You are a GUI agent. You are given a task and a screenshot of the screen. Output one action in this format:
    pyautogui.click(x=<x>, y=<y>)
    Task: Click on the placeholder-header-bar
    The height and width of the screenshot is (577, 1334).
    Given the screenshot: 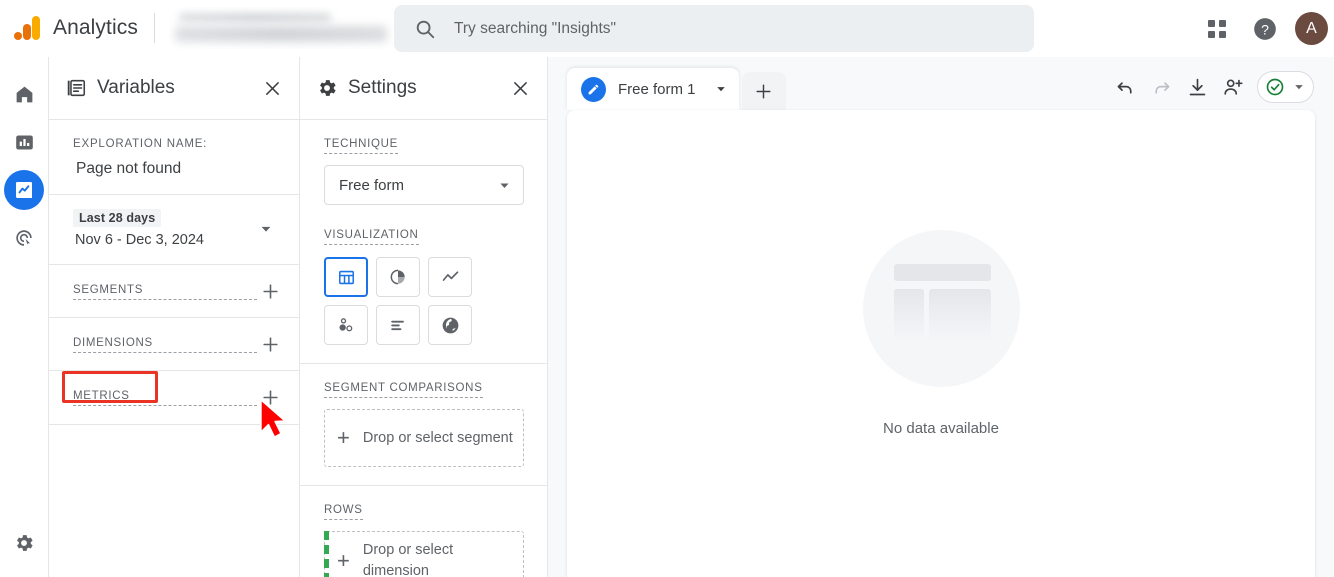 What is the action you would take?
    pyautogui.click(x=942, y=272)
    